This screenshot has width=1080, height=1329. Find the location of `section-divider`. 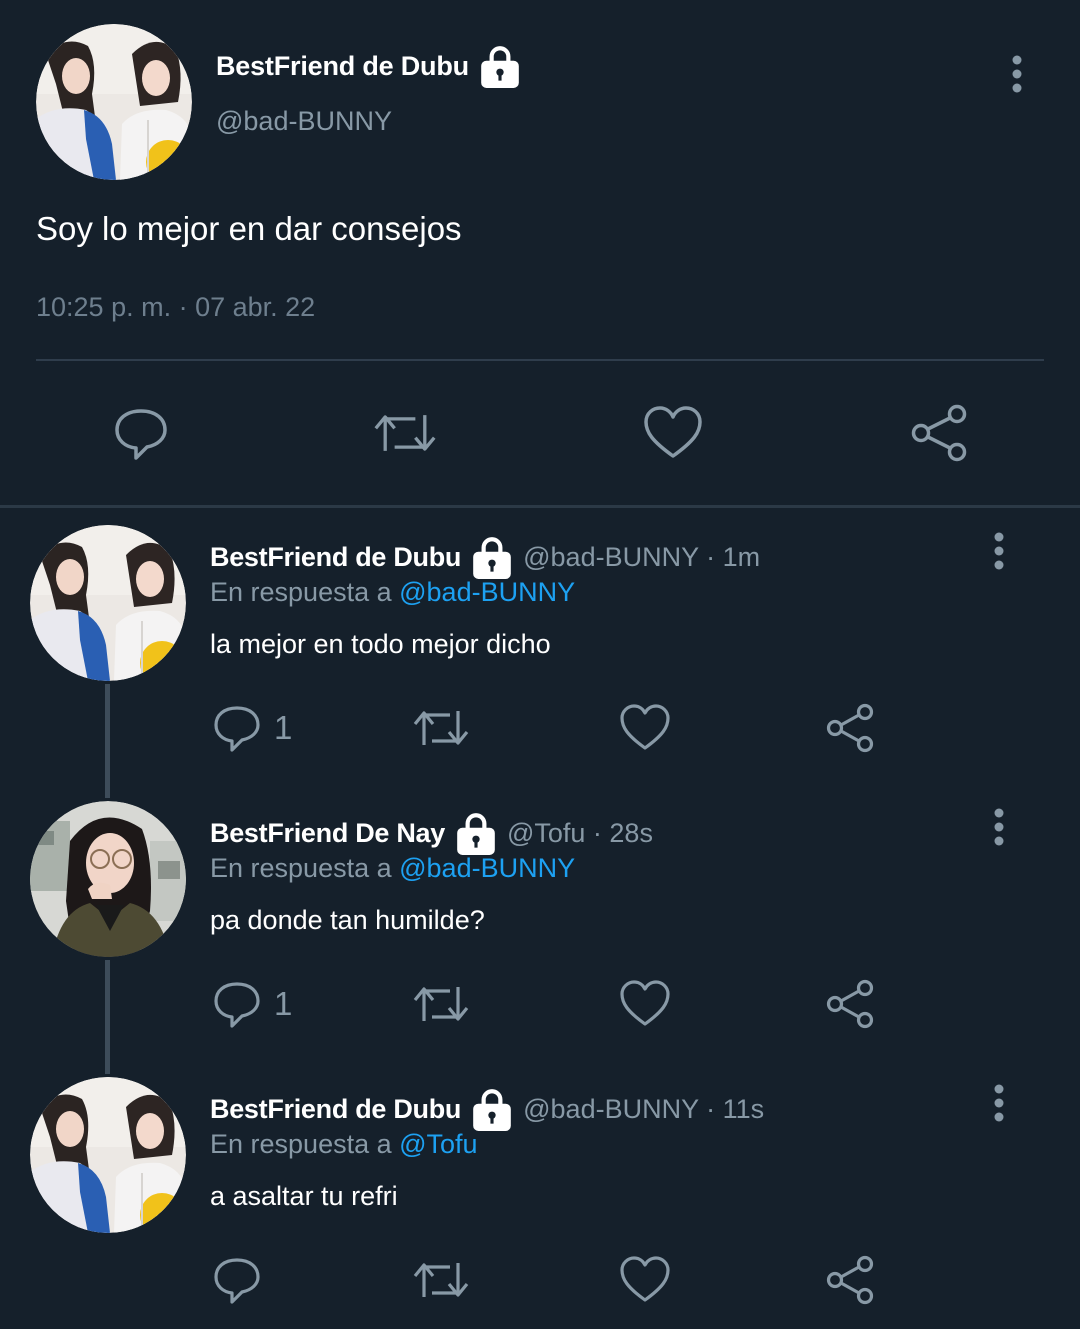

section-divider is located at coordinates (540, 506).